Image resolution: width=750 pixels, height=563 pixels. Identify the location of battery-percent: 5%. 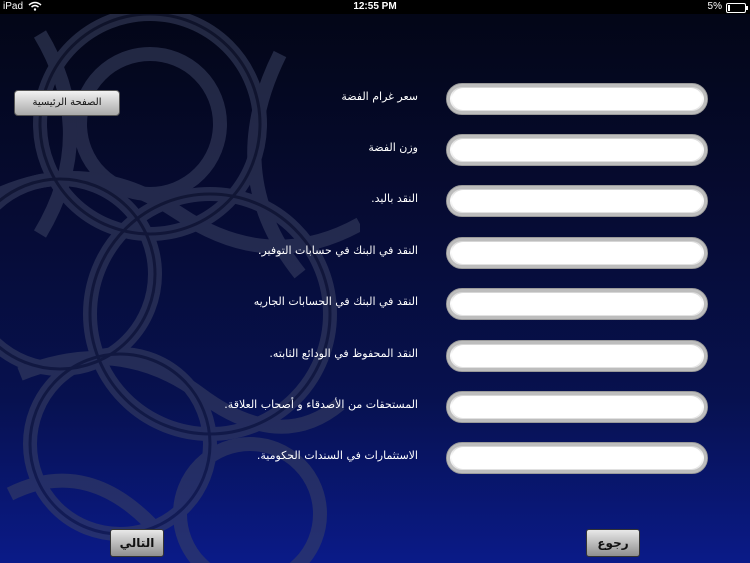
(714, 6).